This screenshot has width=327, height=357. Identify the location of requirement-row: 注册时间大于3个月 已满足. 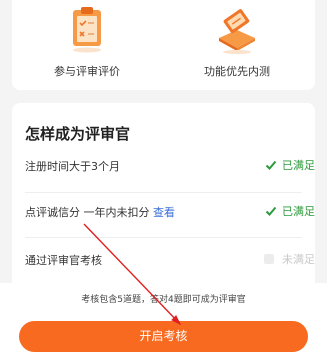
(170, 168).